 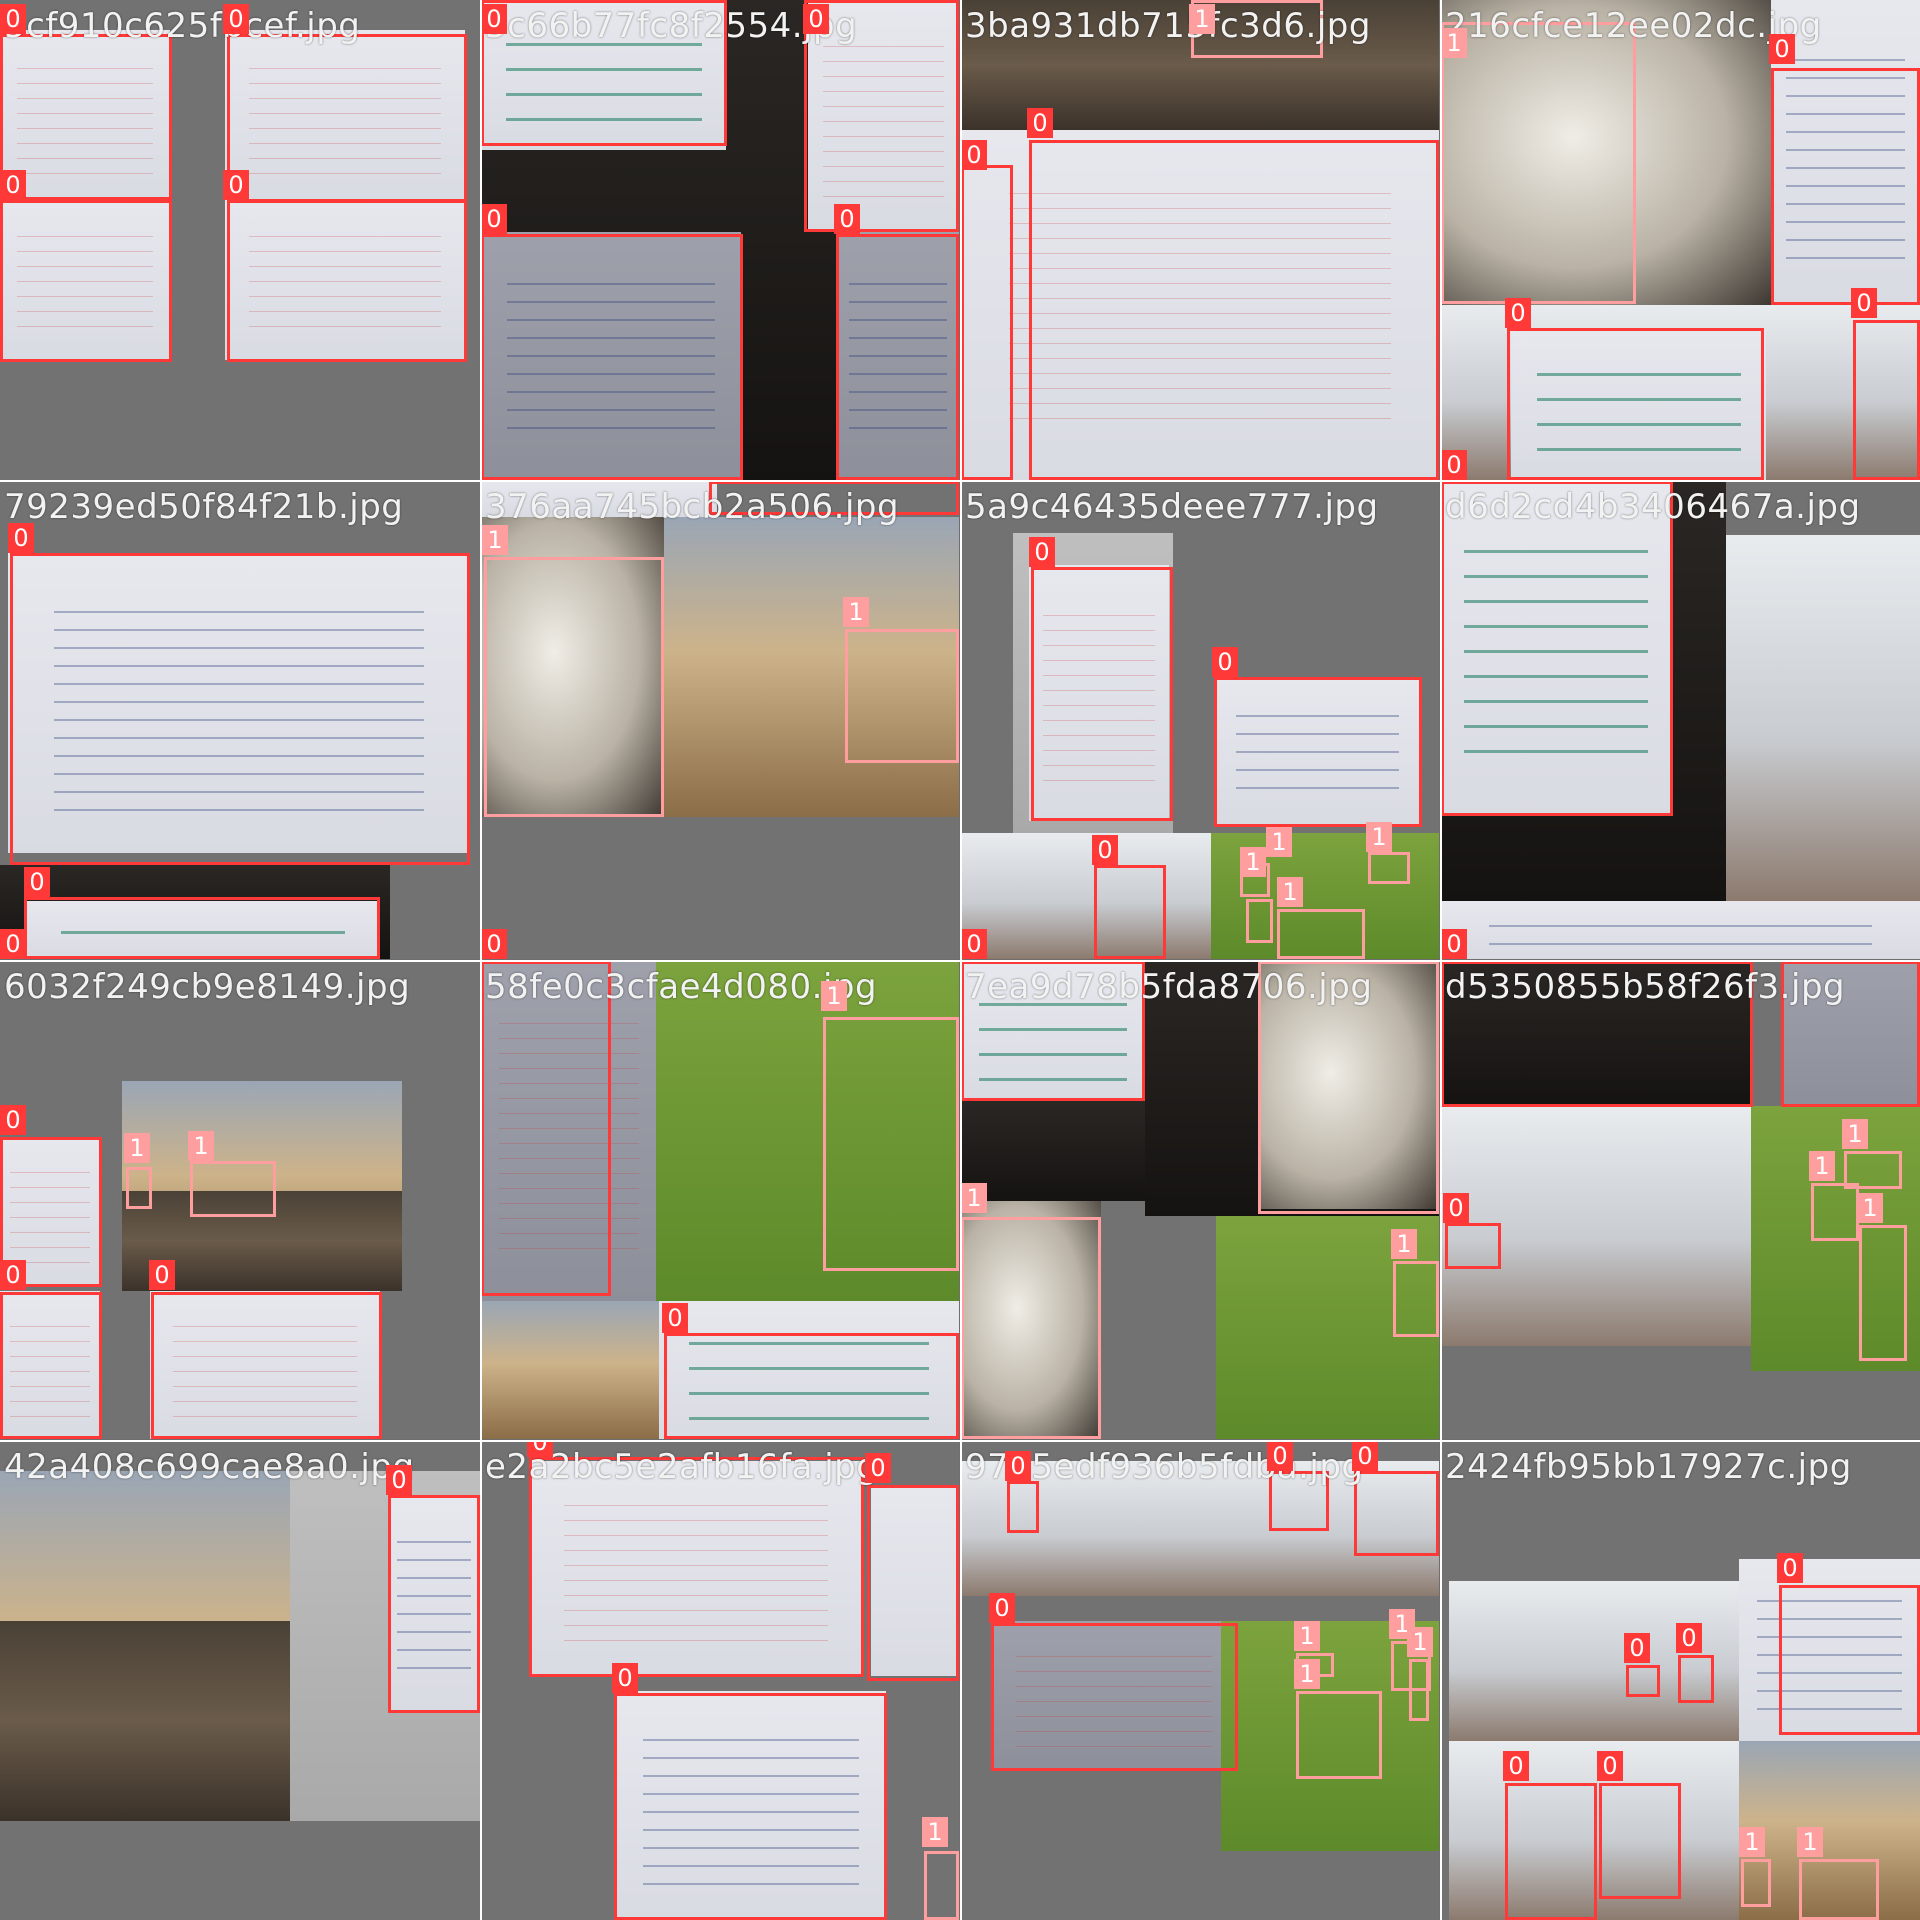 I want to click on mosaic-tile: 0 0 0 0 1 1 1 1 9725edf936b5fdba.jpg, so click(x=1200, y=1680).